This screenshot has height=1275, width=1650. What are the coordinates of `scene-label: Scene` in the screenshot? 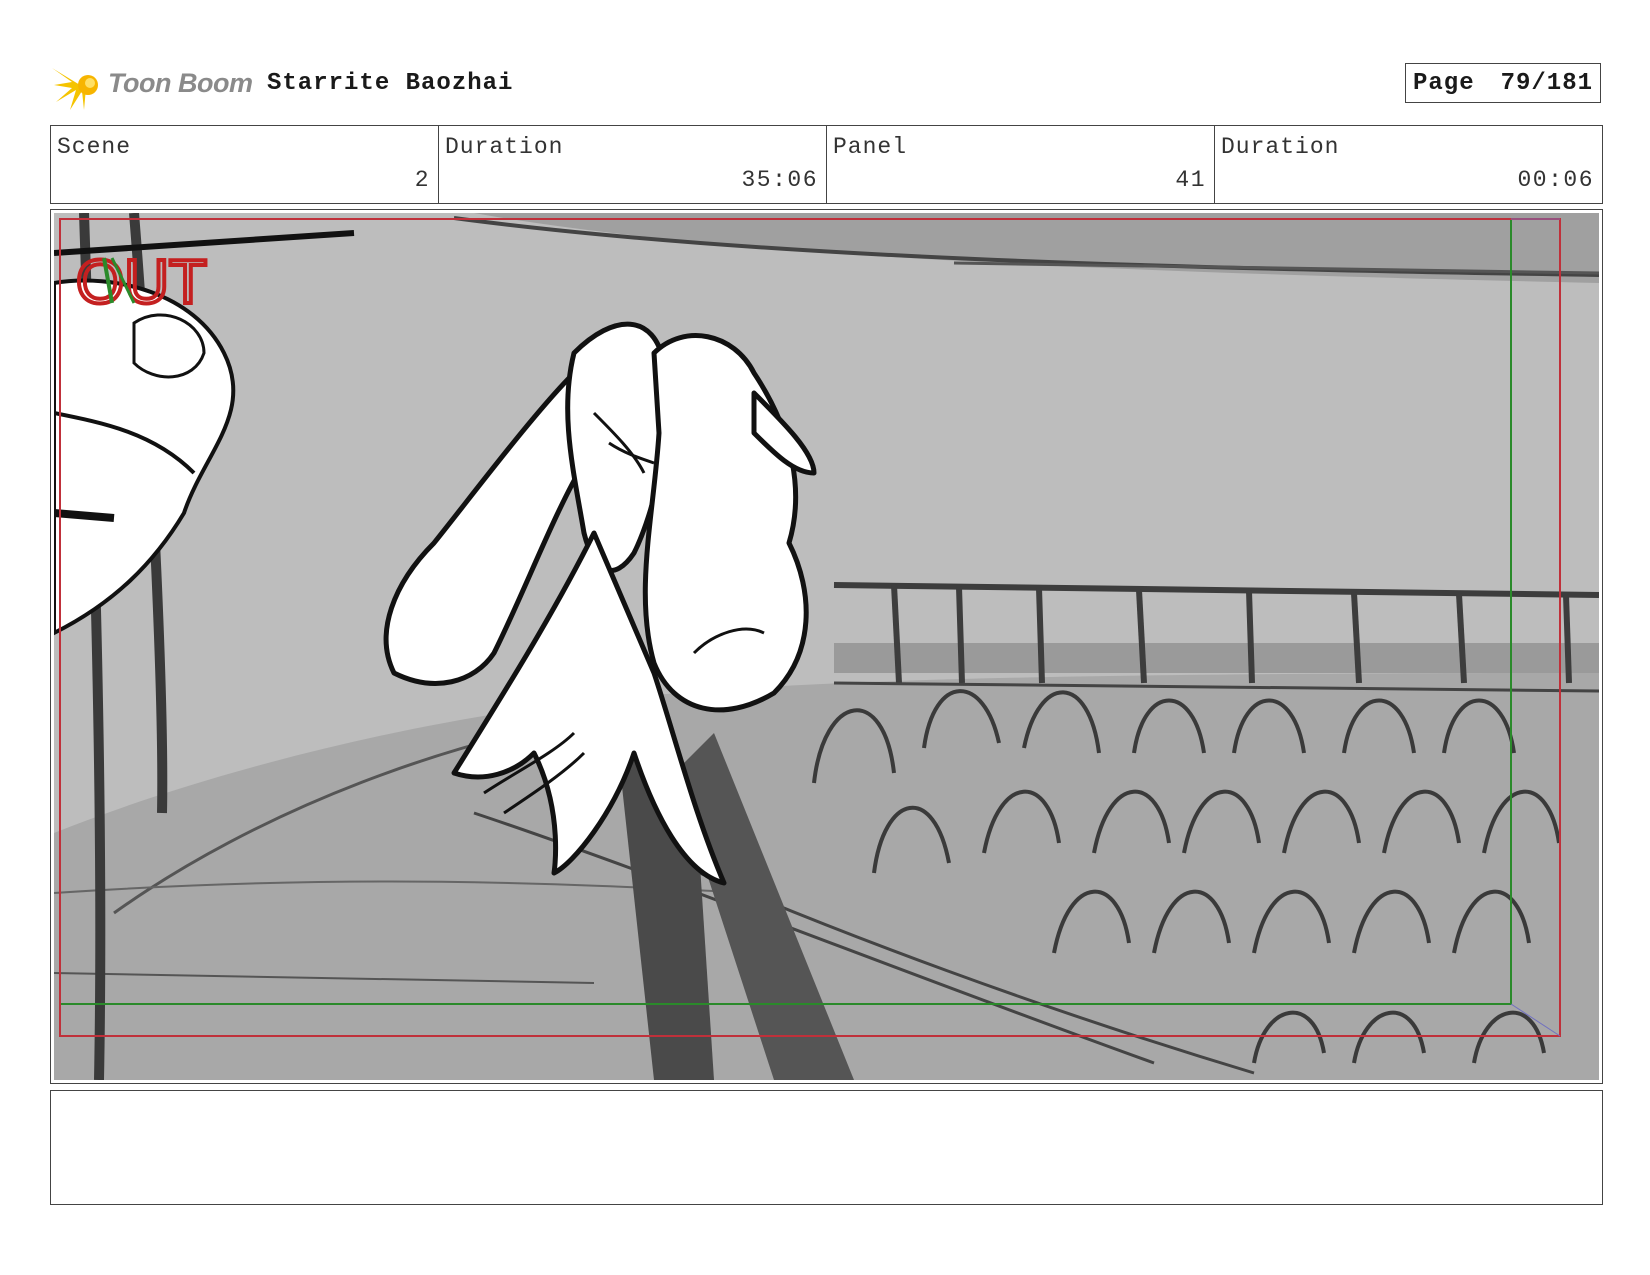 It's located at (94, 147).